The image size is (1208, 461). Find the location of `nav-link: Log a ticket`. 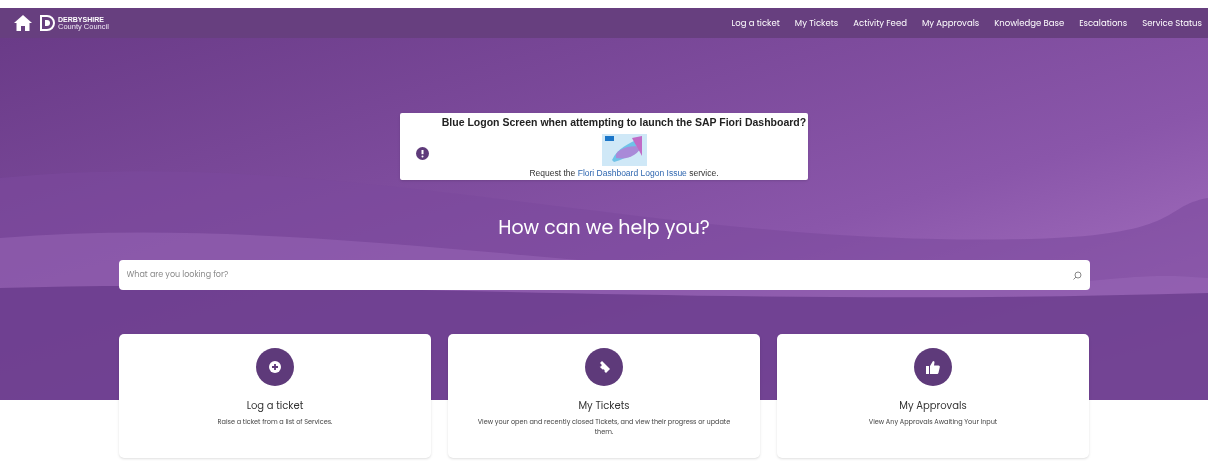

nav-link: Log a ticket is located at coordinates (755, 23).